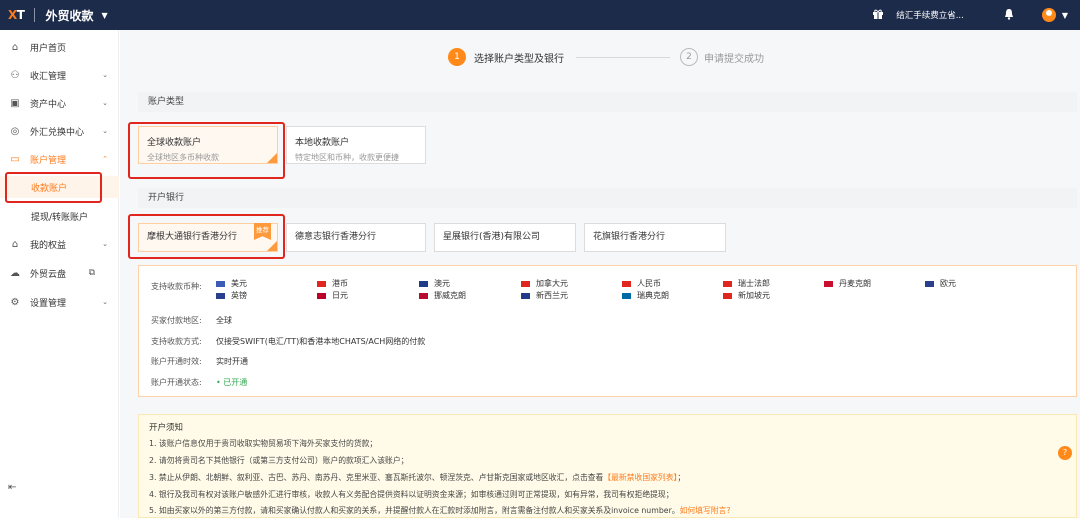 This screenshot has width=1080, height=518. Describe the element at coordinates (220, 283) in the screenshot. I see `flag-usd-icon` at that location.